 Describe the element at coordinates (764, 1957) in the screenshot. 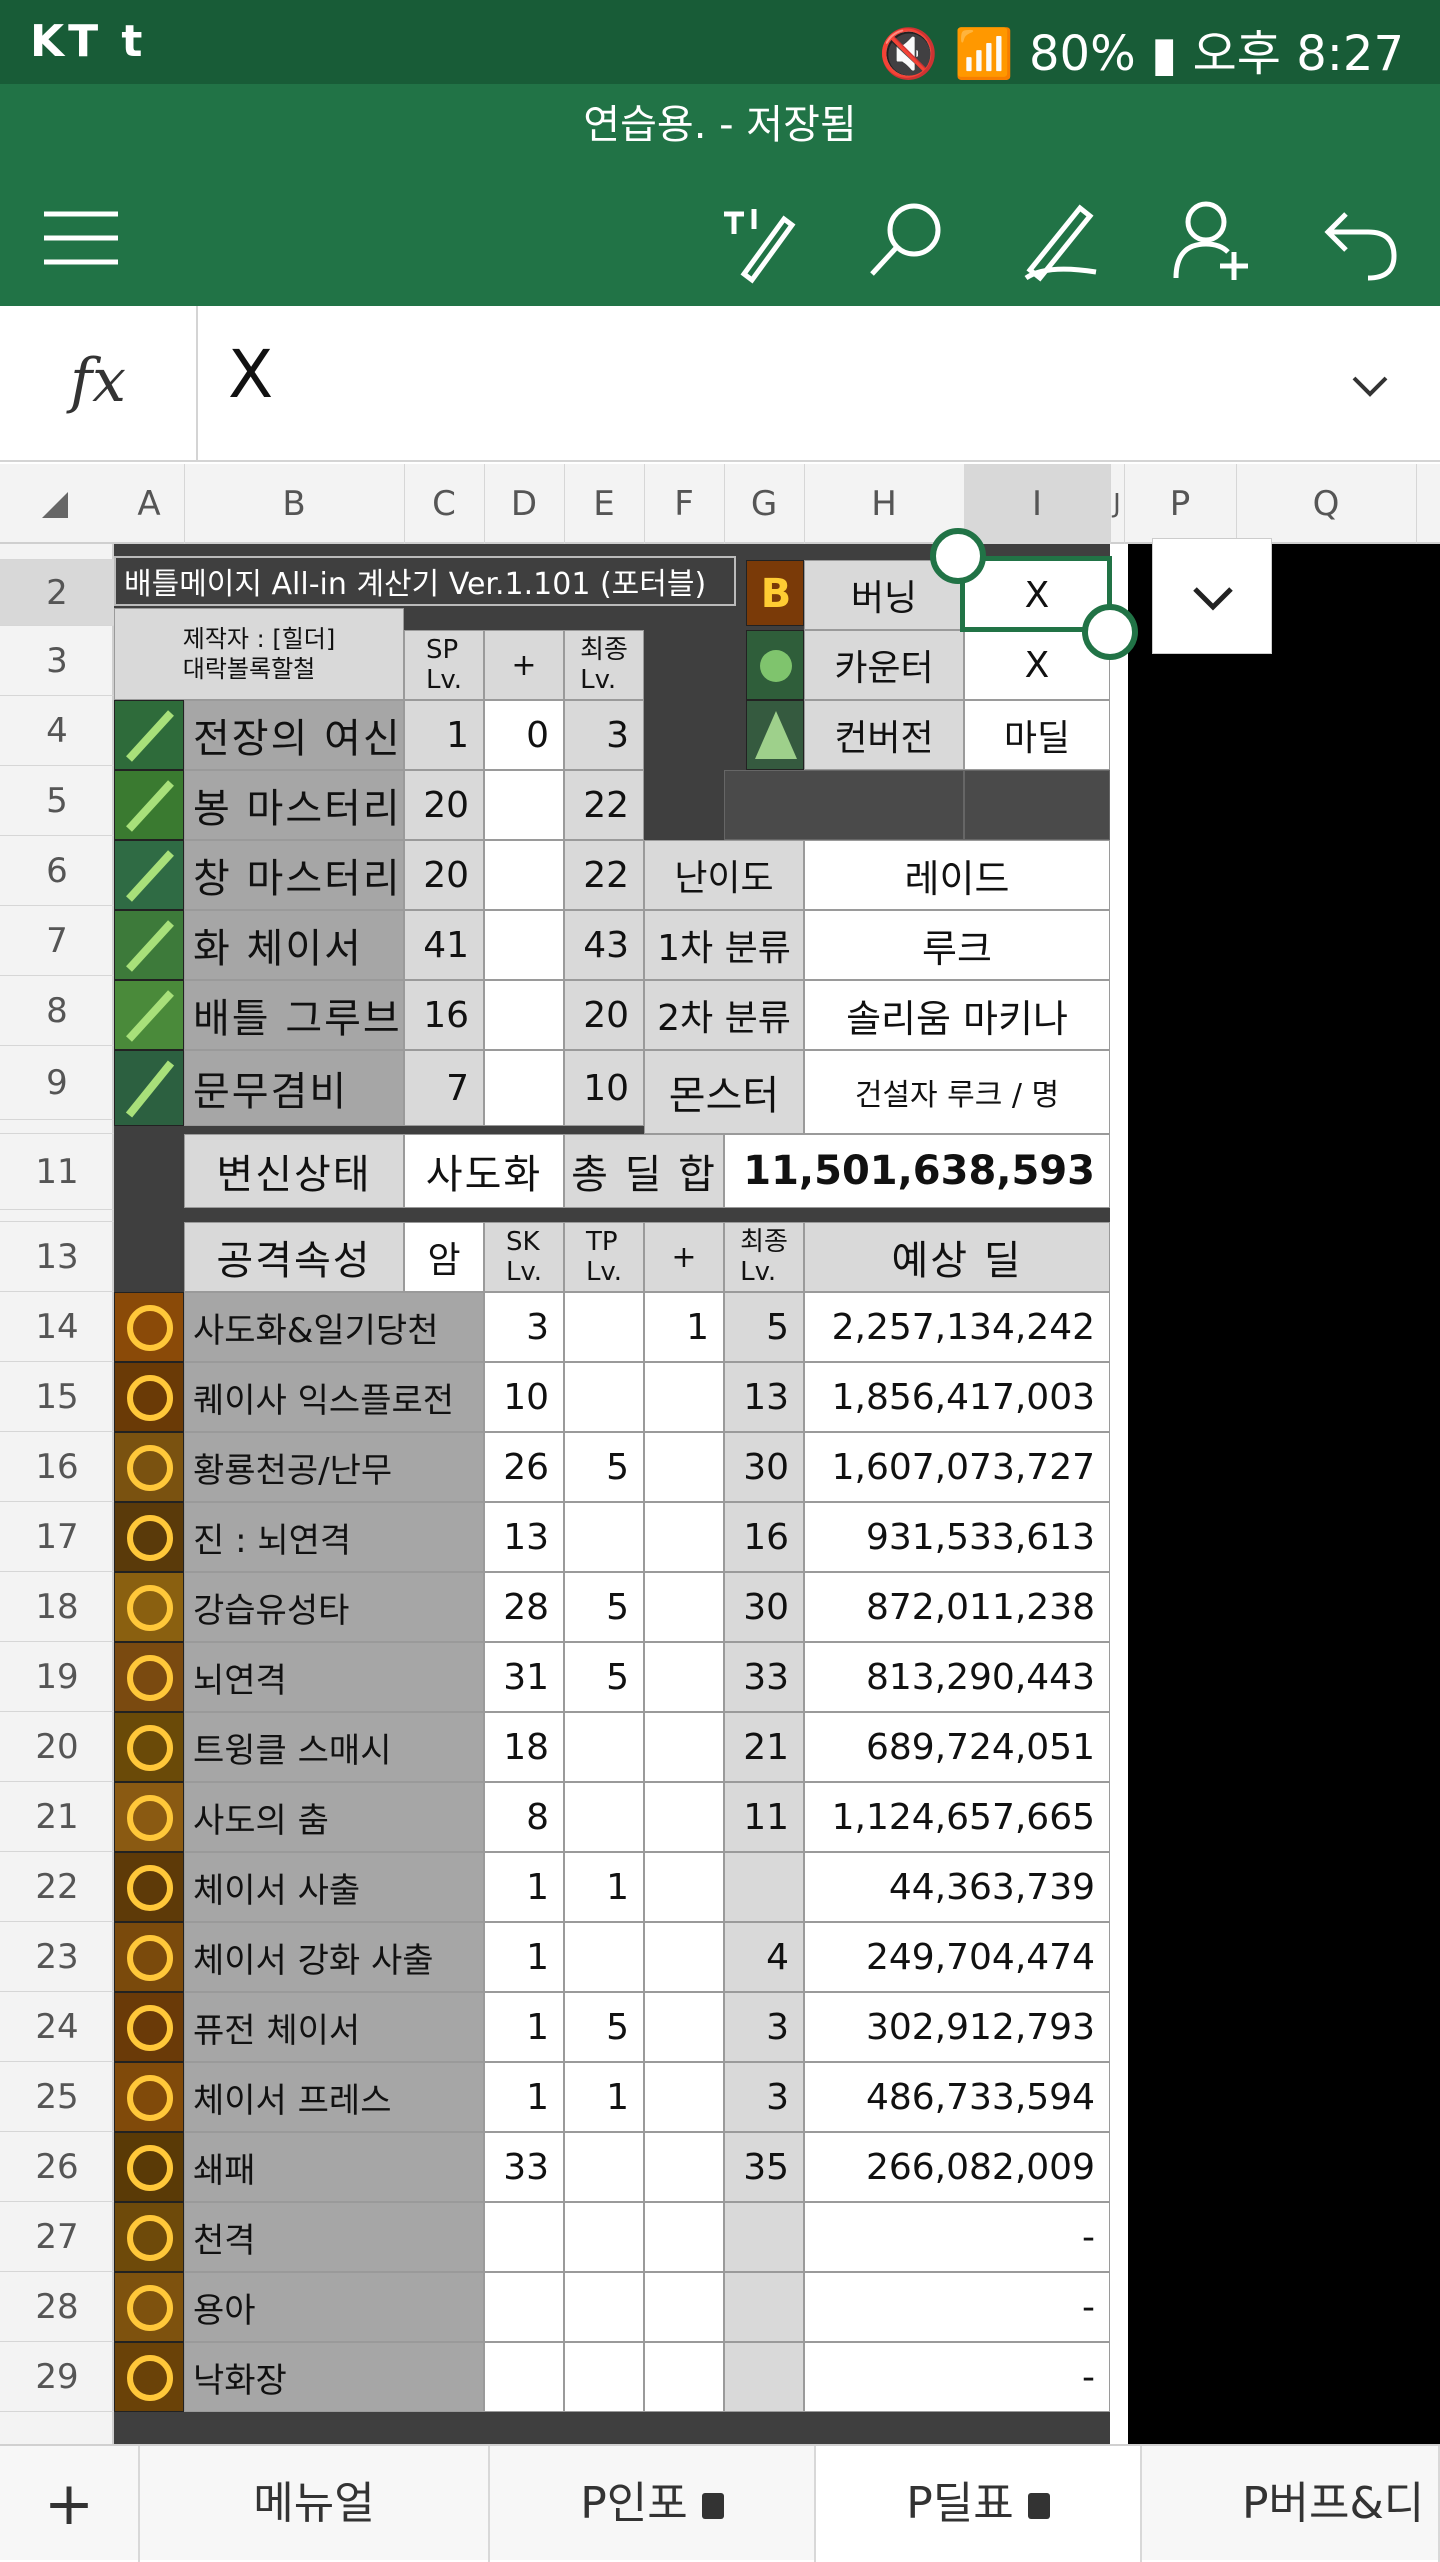

I see `skill-final-level: 4` at that location.